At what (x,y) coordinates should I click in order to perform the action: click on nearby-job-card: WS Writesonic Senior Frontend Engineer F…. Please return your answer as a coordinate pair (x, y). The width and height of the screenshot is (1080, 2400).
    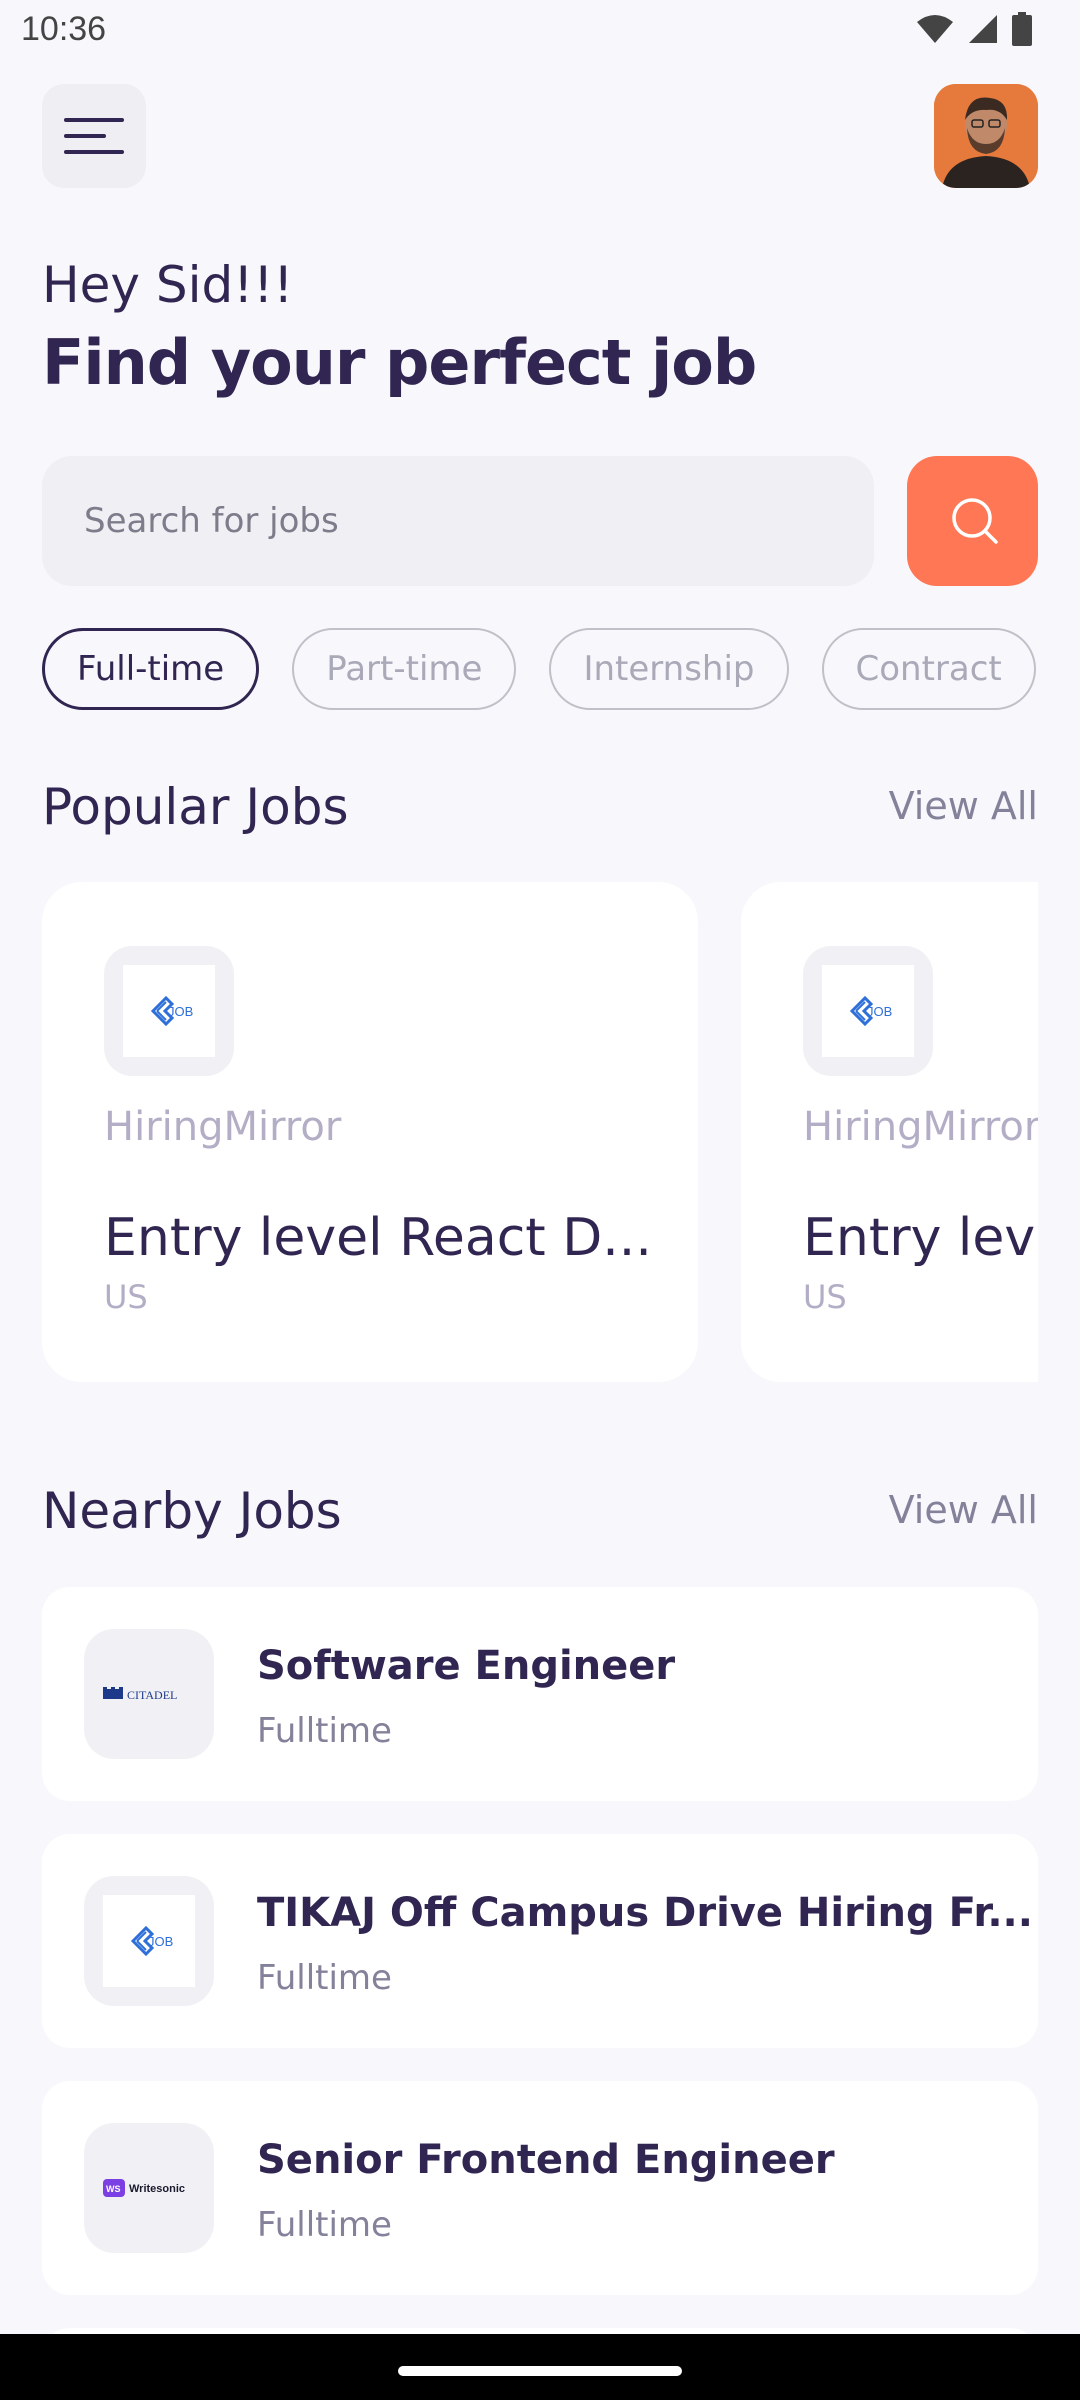
    Looking at the image, I should click on (540, 2188).